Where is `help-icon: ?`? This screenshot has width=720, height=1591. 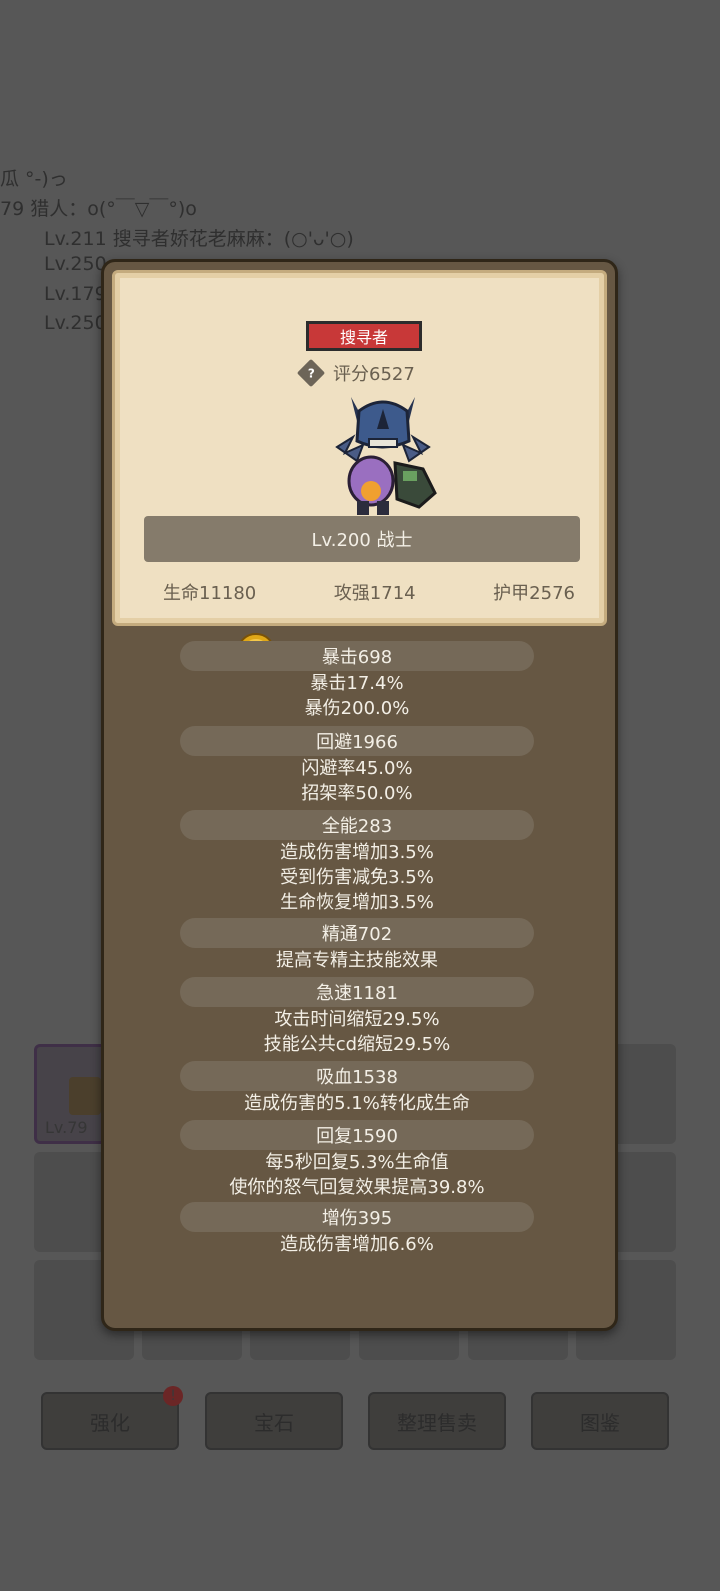
help-icon: ? is located at coordinates (311, 373).